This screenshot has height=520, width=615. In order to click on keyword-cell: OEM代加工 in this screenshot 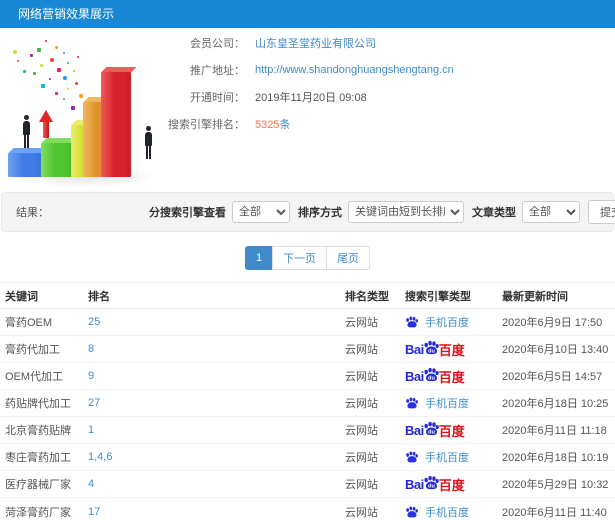, I will do `click(34, 377)`.